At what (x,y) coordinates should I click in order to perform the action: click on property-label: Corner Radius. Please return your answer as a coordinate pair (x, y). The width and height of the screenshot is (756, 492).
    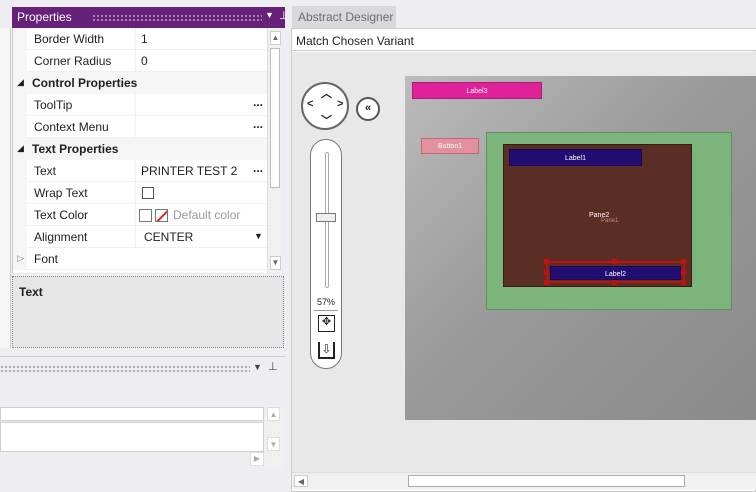
    Looking at the image, I should click on (73, 61).